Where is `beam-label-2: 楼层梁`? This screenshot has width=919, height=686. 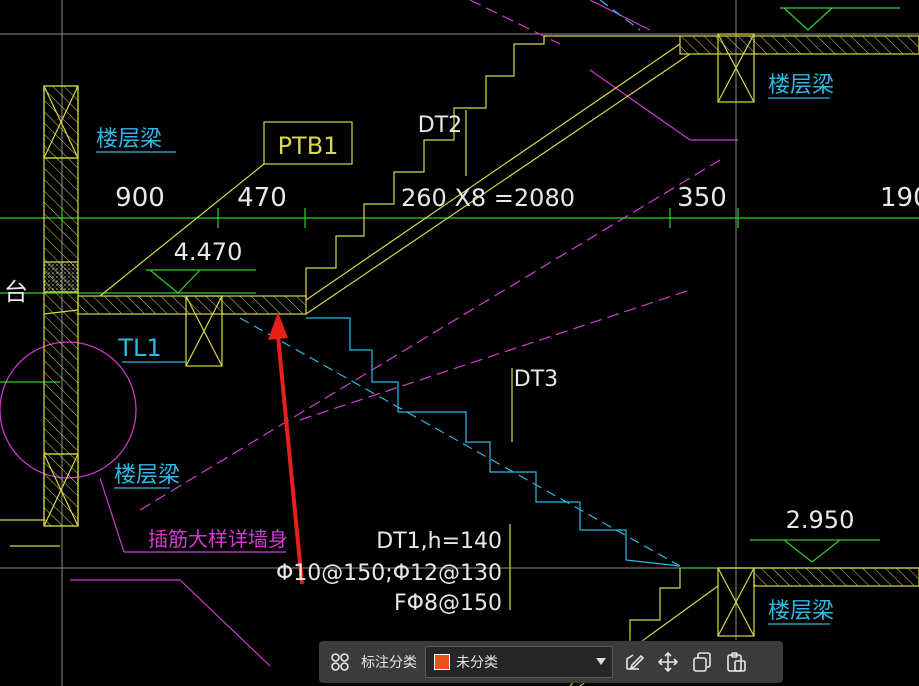 beam-label-2: 楼层梁 is located at coordinates (147, 475).